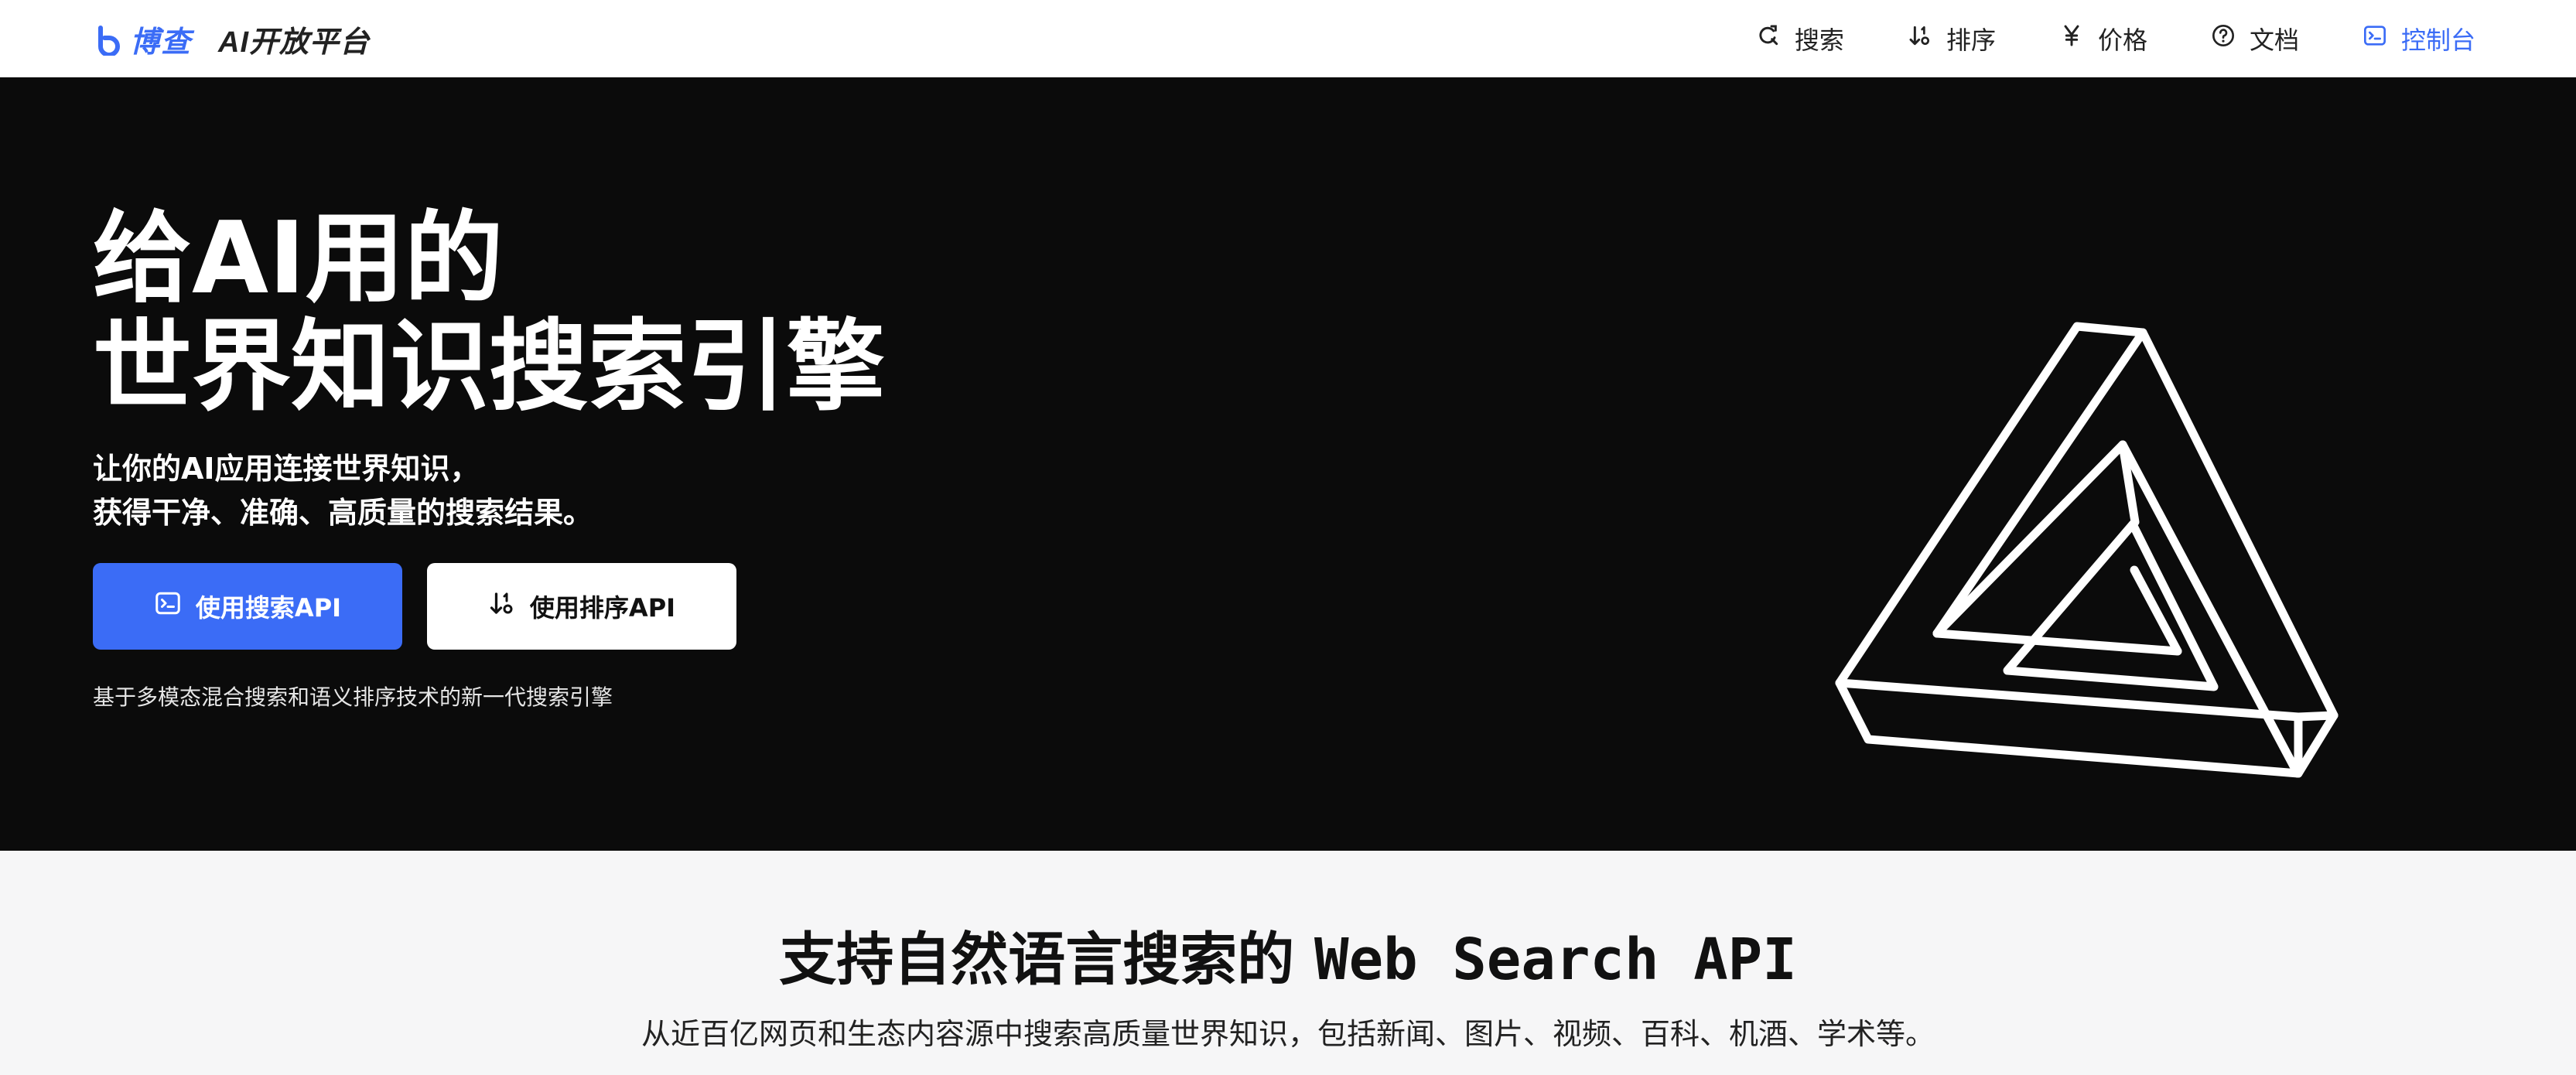 This screenshot has width=2576, height=1075. Describe the element at coordinates (1971, 40) in the screenshot. I see `nav-label-sort: 排序` at that location.